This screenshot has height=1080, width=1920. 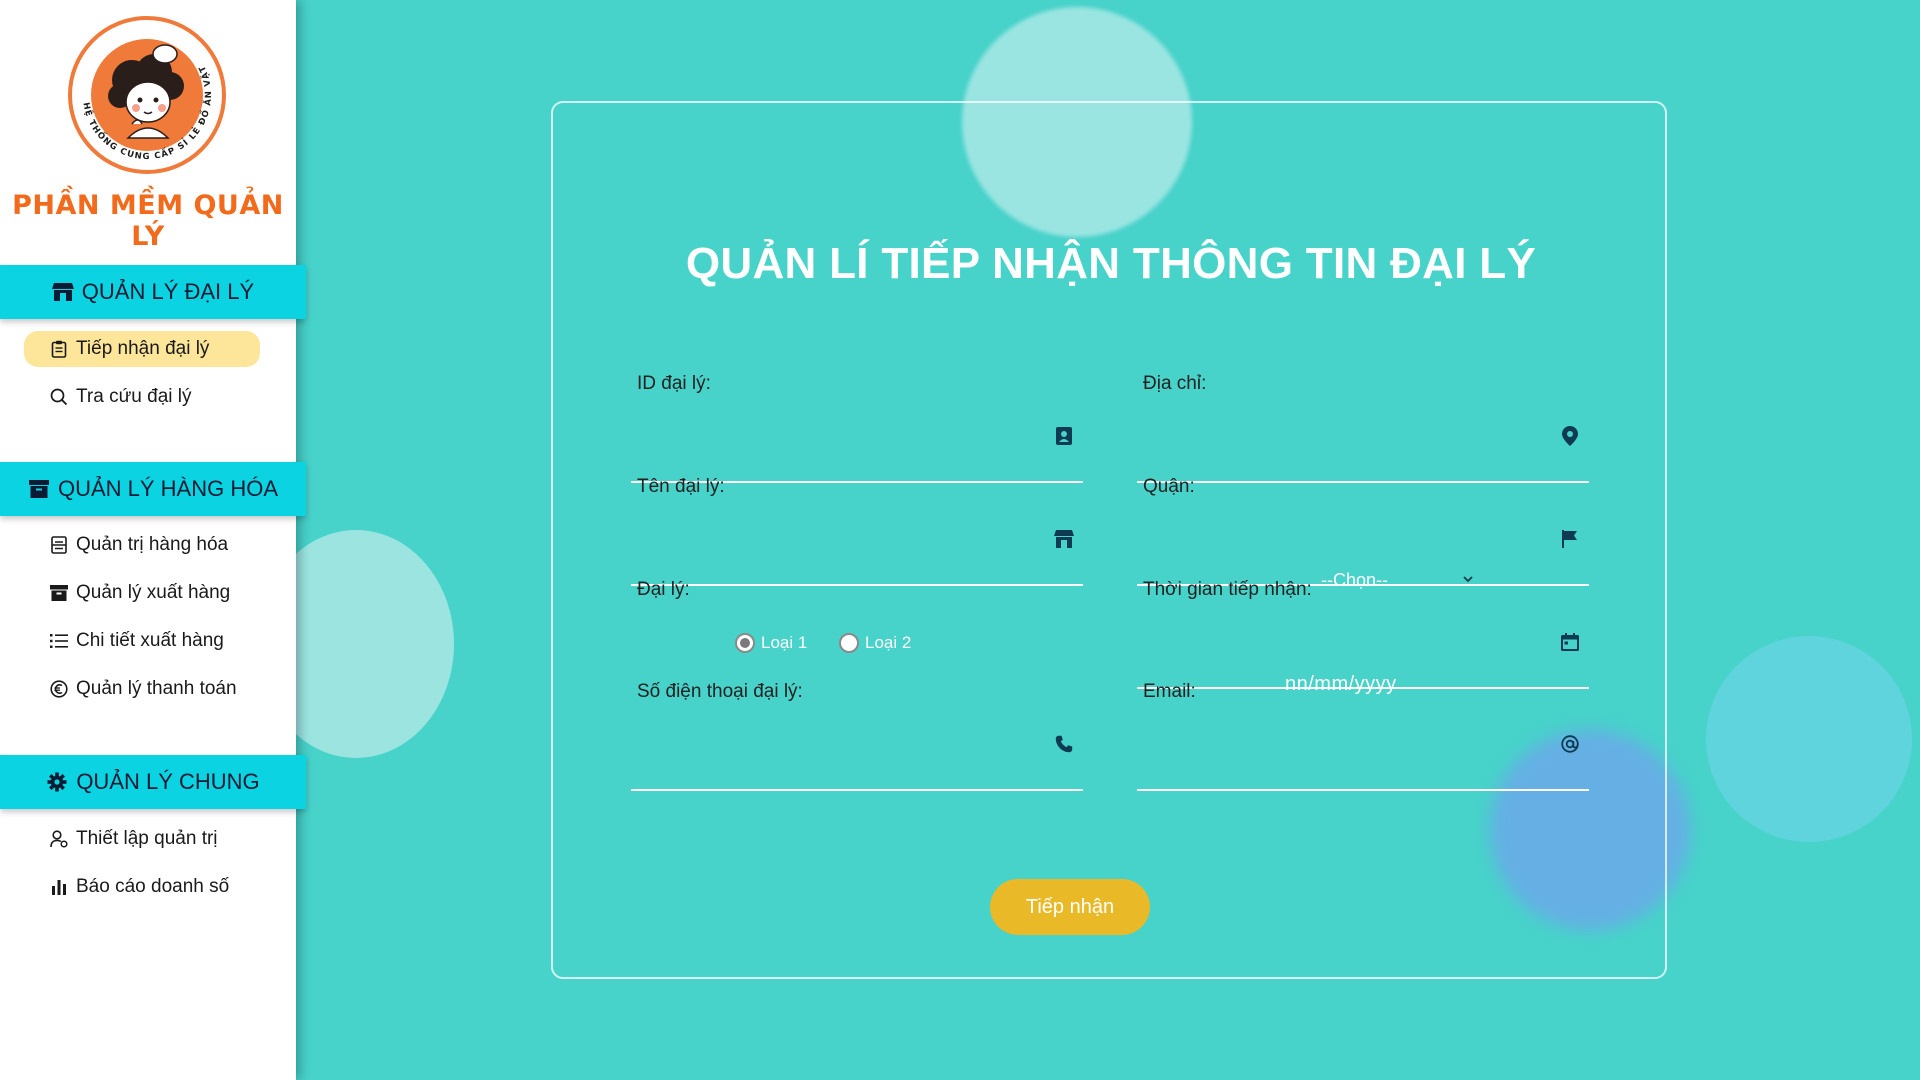 I want to click on address-input, so click(x=1337, y=438).